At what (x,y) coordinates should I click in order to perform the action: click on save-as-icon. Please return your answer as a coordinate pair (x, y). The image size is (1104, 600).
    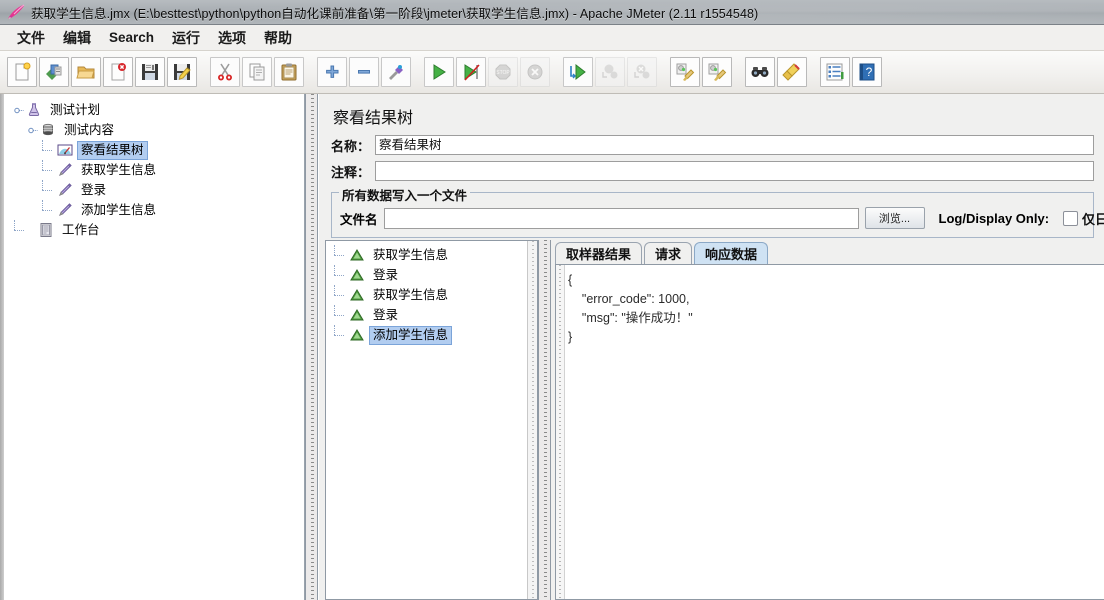
    Looking at the image, I should click on (182, 72).